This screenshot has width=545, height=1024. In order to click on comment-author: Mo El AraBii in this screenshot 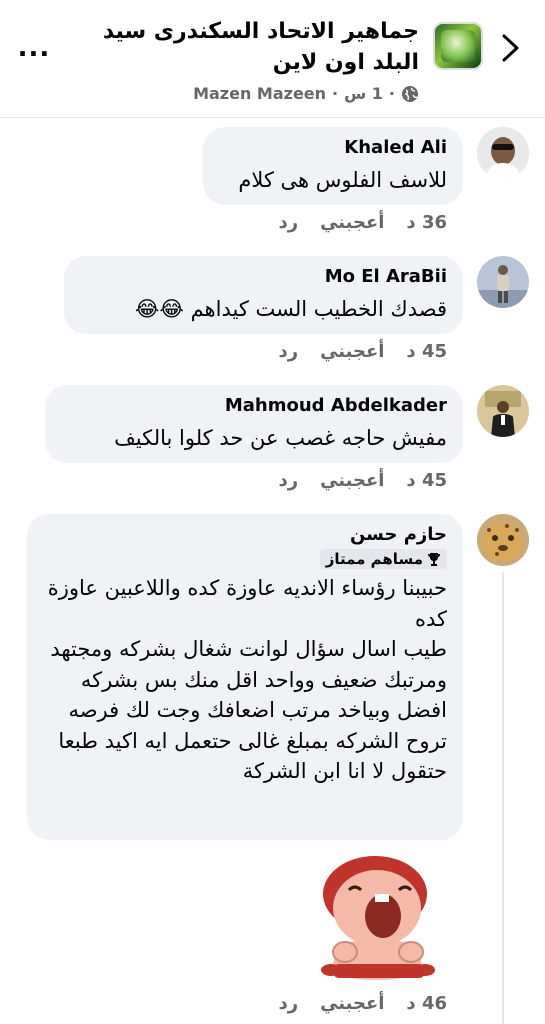, I will do `click(263, 277)`.